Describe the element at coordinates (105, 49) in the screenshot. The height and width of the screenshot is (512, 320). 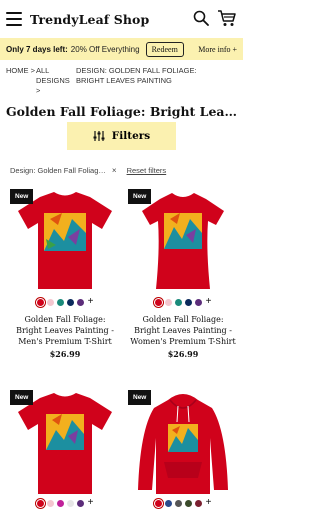
I see `promo-offer: 20% Off Everything` at that location.